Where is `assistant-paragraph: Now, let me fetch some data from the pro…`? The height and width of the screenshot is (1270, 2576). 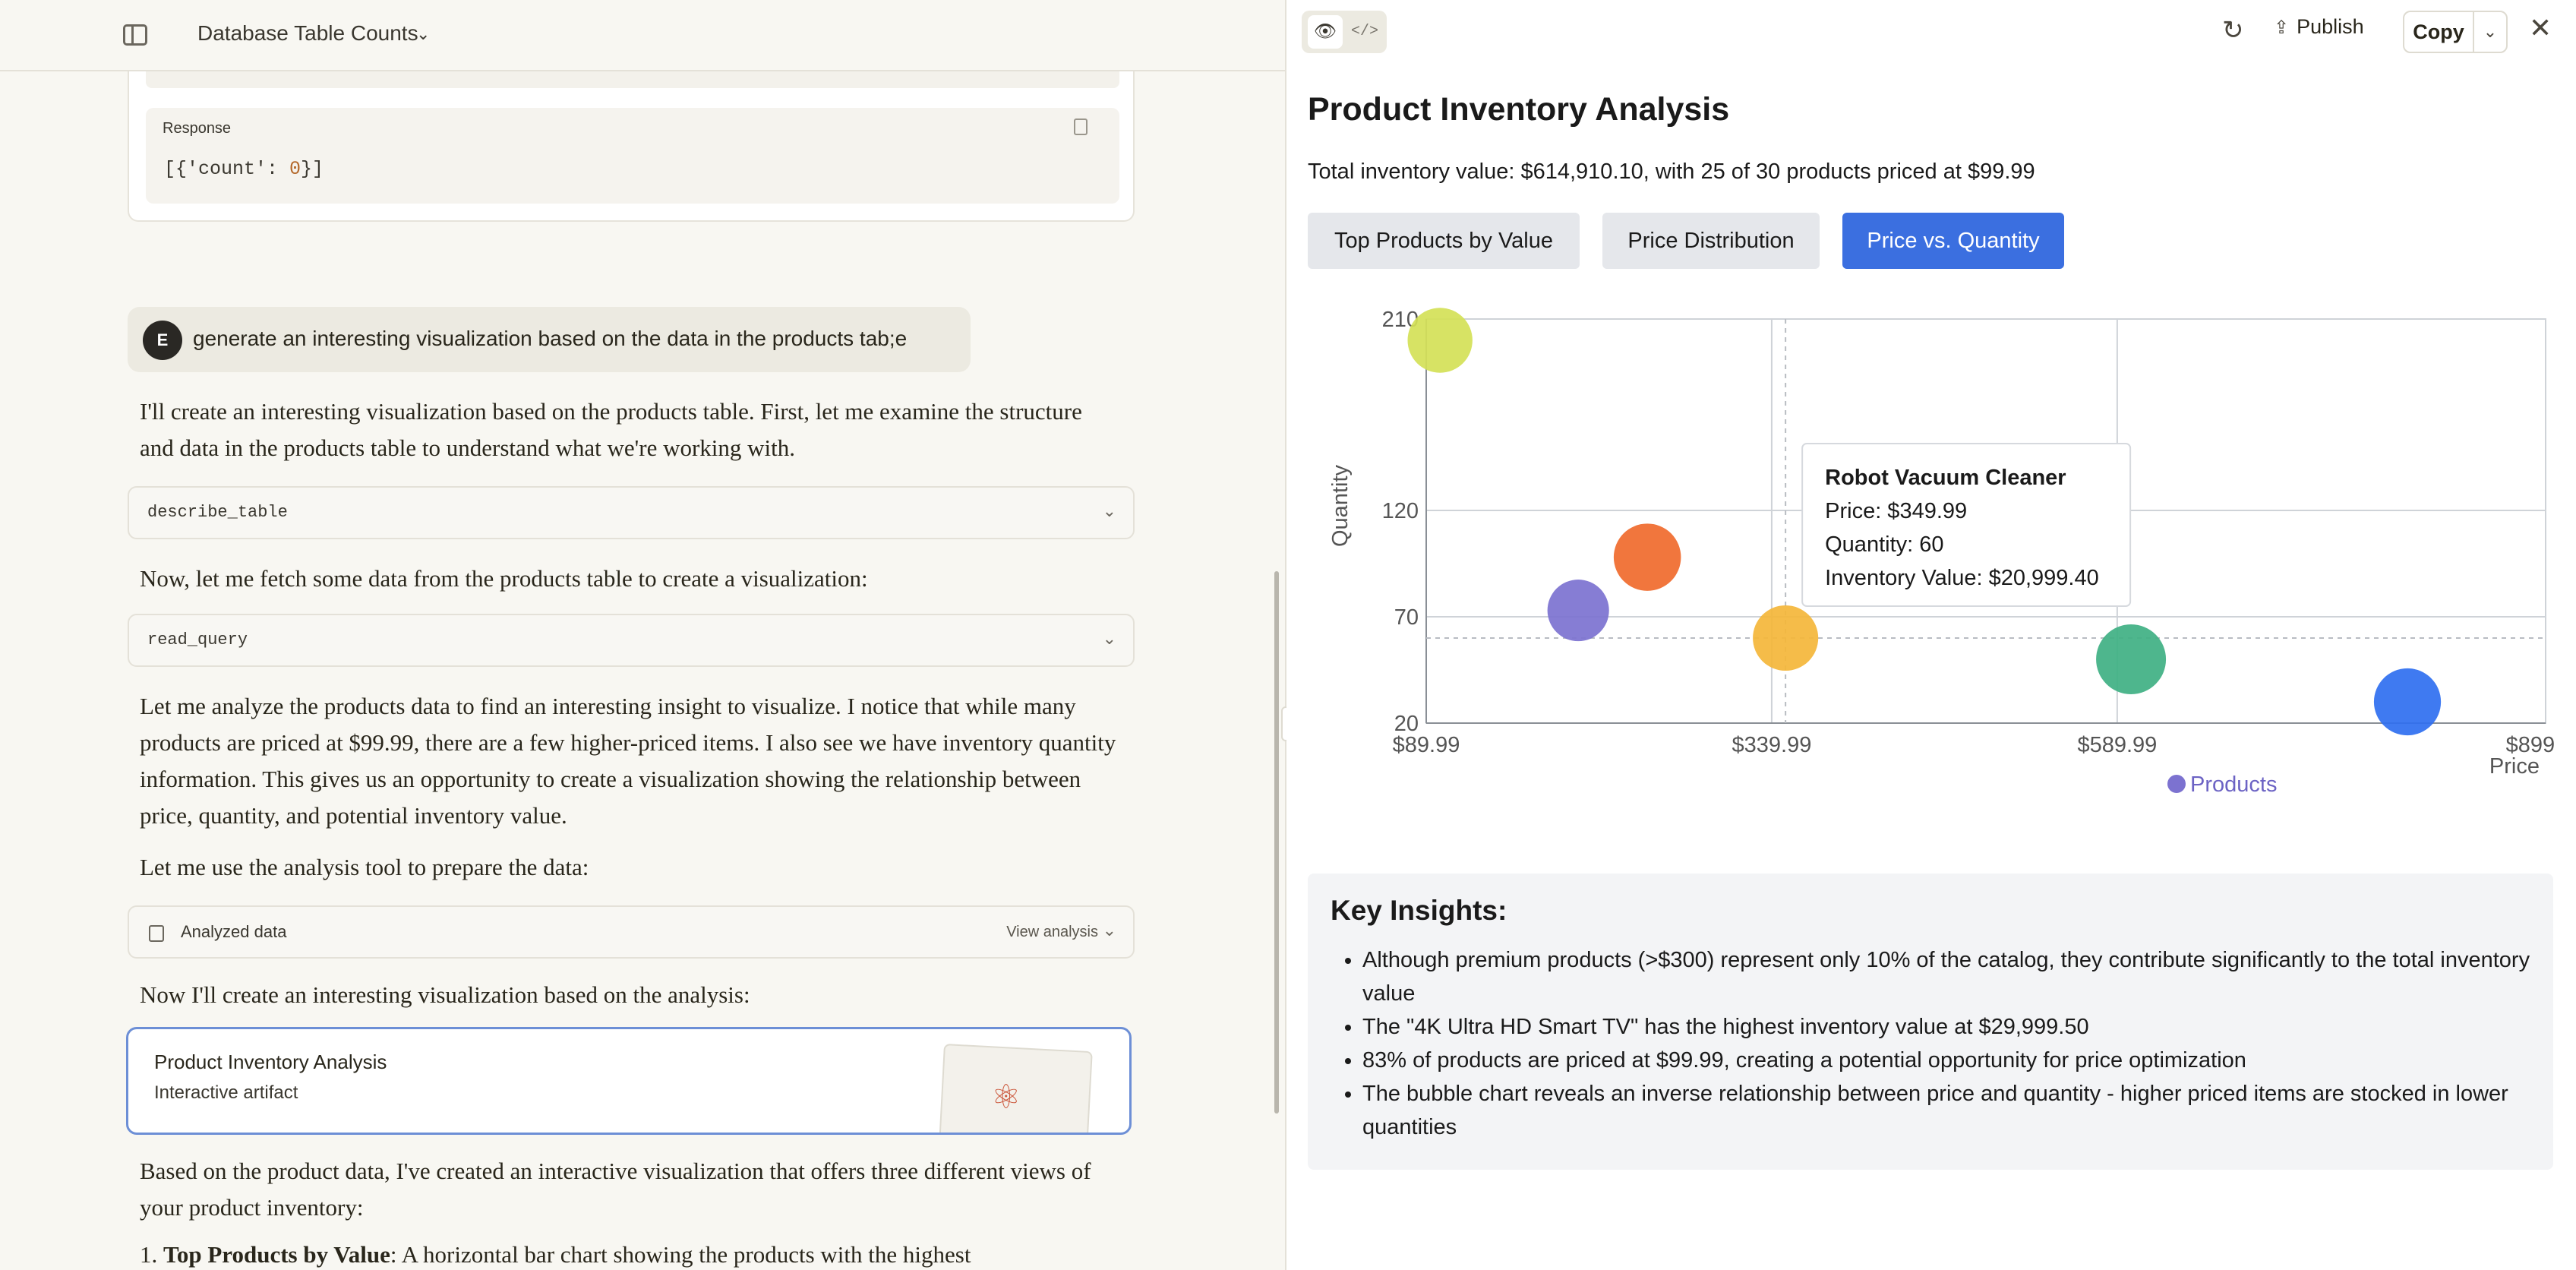
assistant-paragraph: Now, let me fetch some data from the pro… is located at coordinates (504, 578).